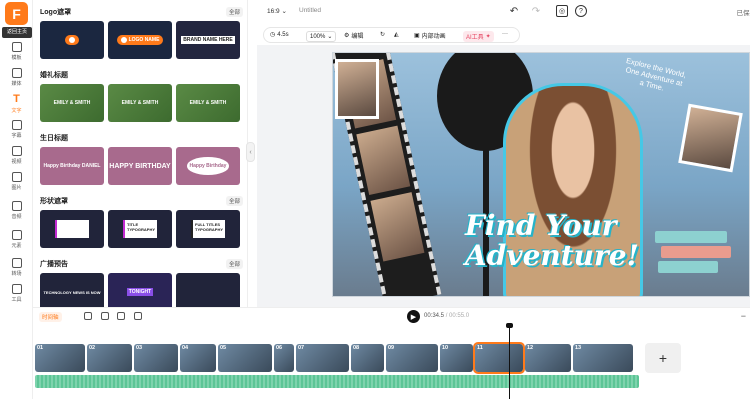 The width and height of the screenshot is (750, 399). Describe the element at coordinates (478, 36) in the screenshot. I see `ai-tools-button: AI工具 ✦` at that location.